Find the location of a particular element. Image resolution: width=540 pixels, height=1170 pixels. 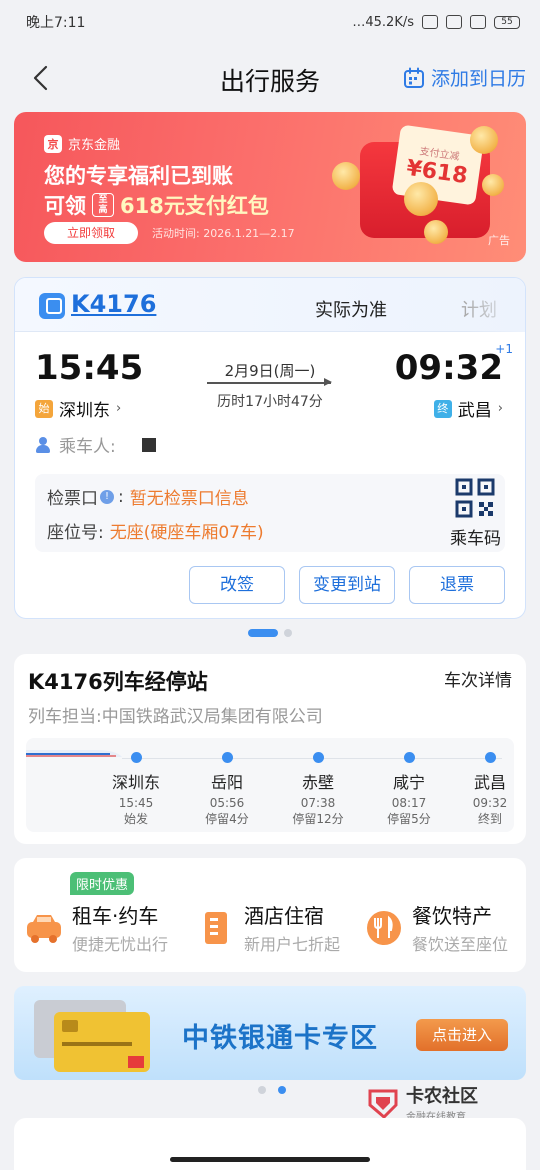

bank-card-banner: 中铁银通卡专区 点击进入 is located at coordinates (270, 1033).